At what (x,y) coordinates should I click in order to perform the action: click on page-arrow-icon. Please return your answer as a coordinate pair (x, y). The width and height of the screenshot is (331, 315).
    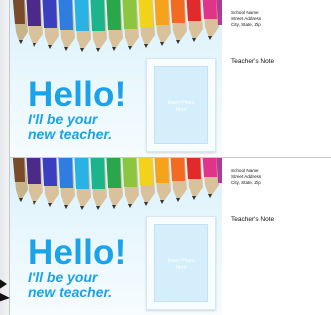
    Looking at the image, I should click on (6, 288).